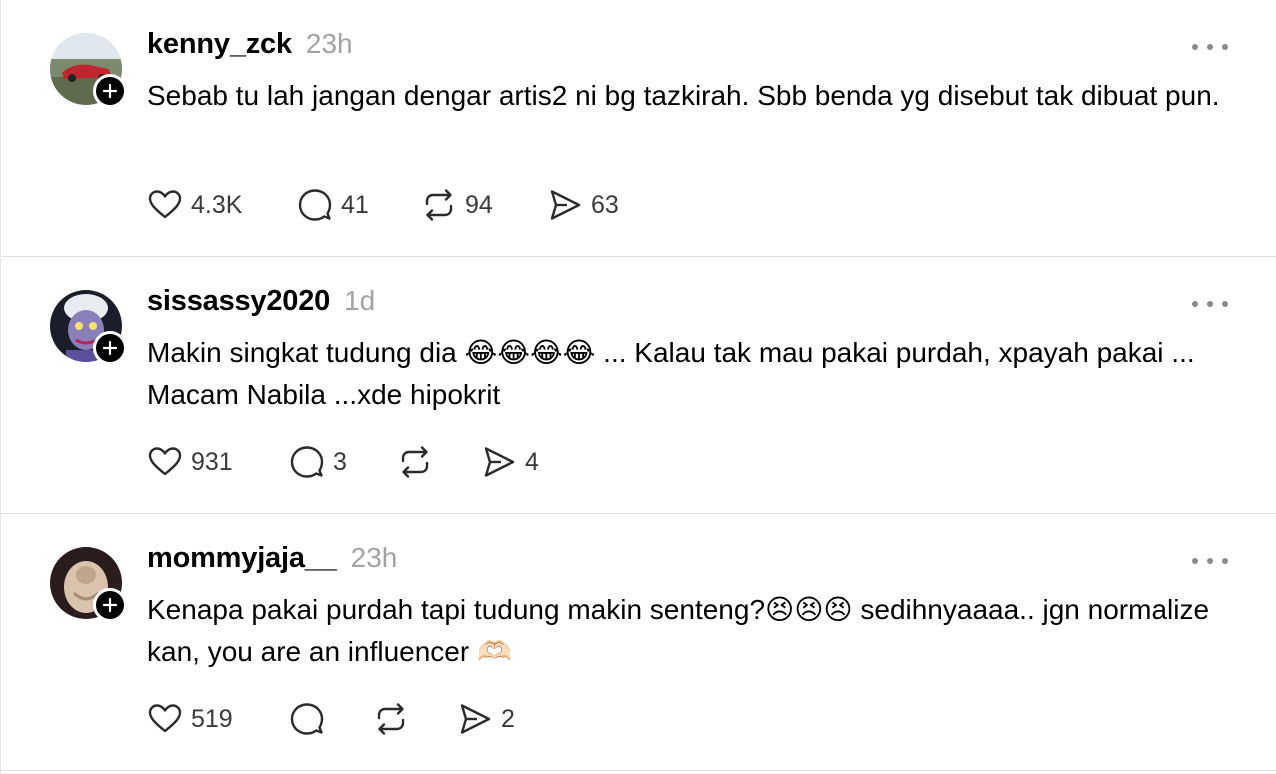 This screenshot has height=774, width=1276. Describe the element at coordinates (212, 461) in the screenshot. I see `like-count: 931` at that location.